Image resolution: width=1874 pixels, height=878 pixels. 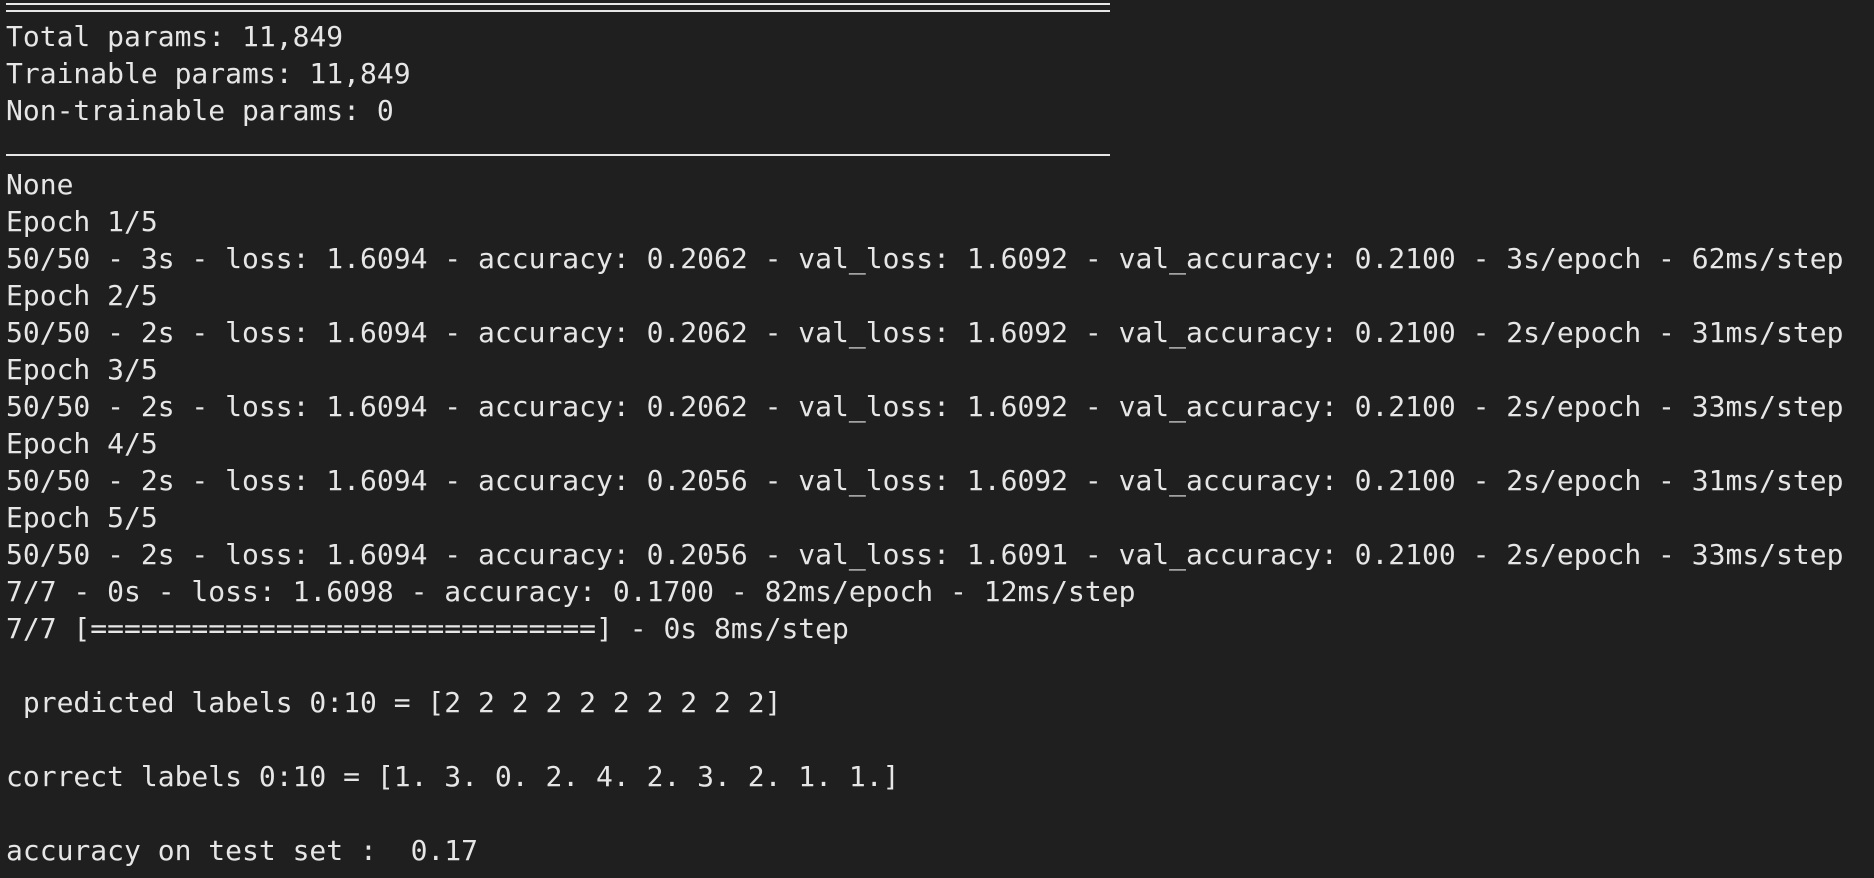 I want to click on epoch-header: Epoch 2/5, so click(x=82, y=295).